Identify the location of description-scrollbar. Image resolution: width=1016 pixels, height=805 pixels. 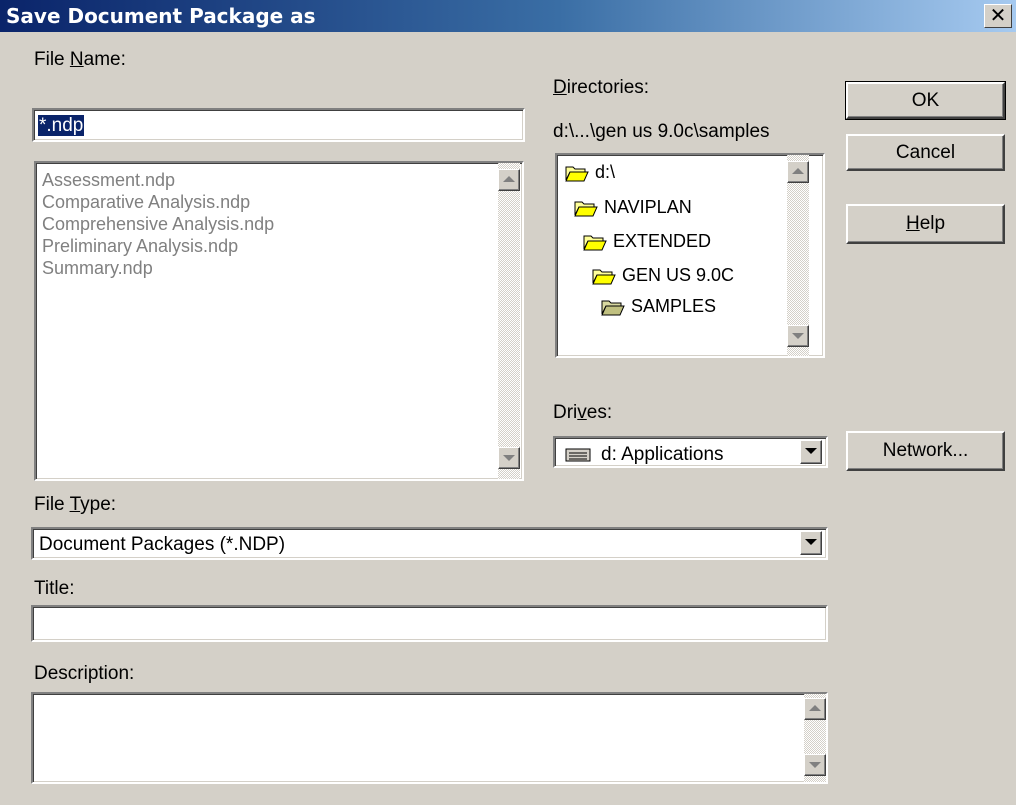
(815, 738).